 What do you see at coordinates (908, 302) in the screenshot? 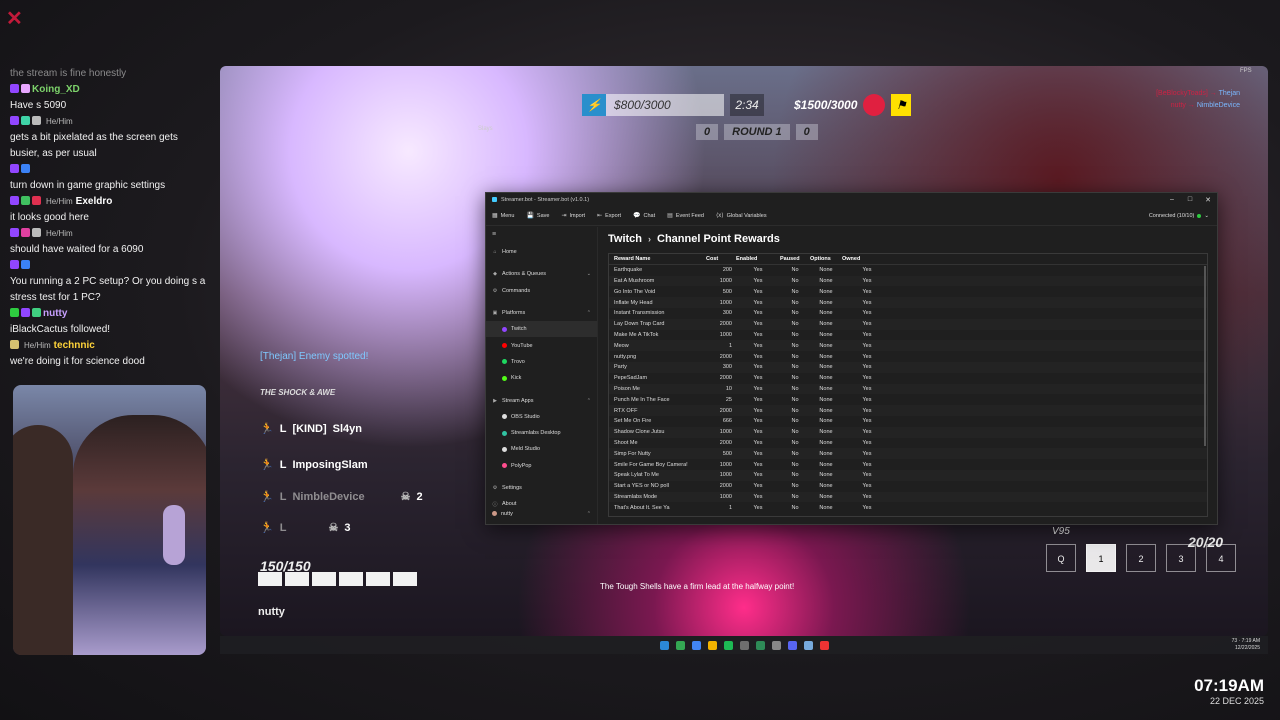
I see `table-row: Inflate My Head 1000 Yes No None Yes` at bounding box center [908, 302].